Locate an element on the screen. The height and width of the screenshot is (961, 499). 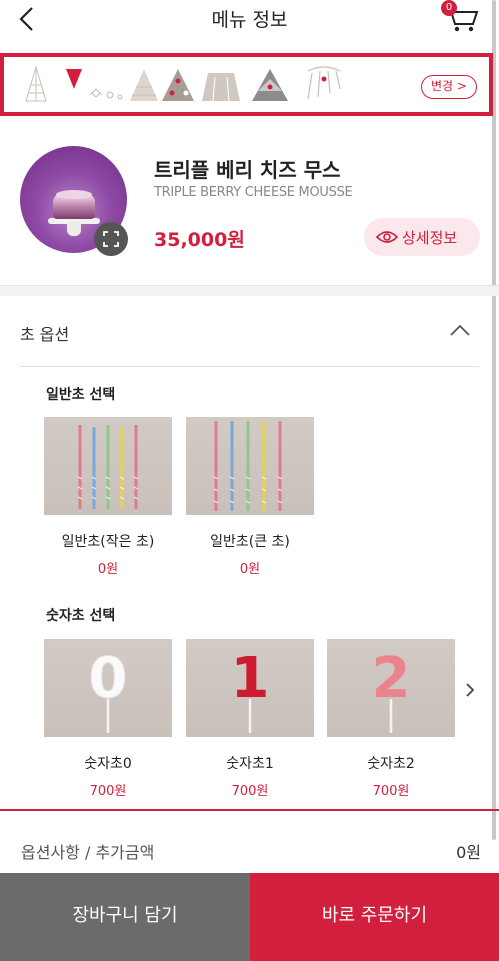
regular-candle-small-card: 일반초(작은 초) 0원 is located at coordinates (108, 497).